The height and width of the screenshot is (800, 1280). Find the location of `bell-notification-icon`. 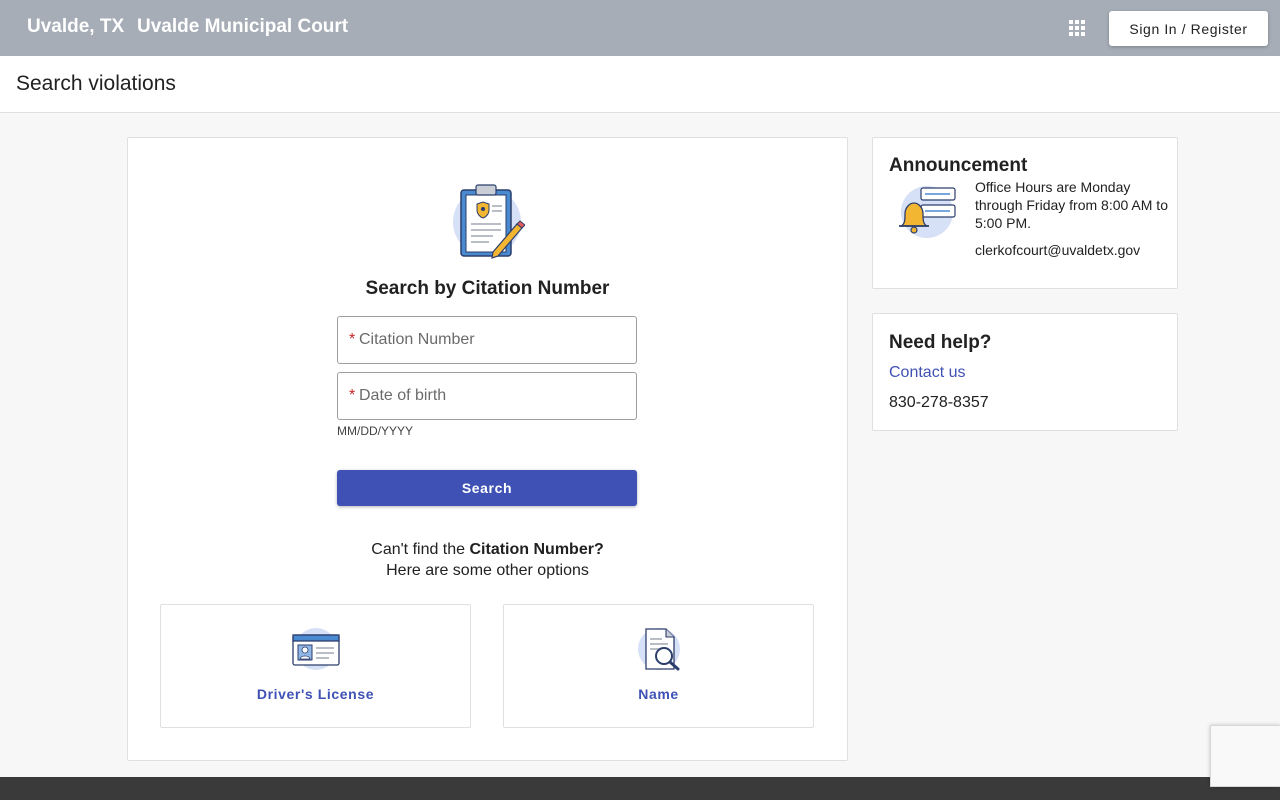

bell-notification-icon is located at coordinates (927, 212).